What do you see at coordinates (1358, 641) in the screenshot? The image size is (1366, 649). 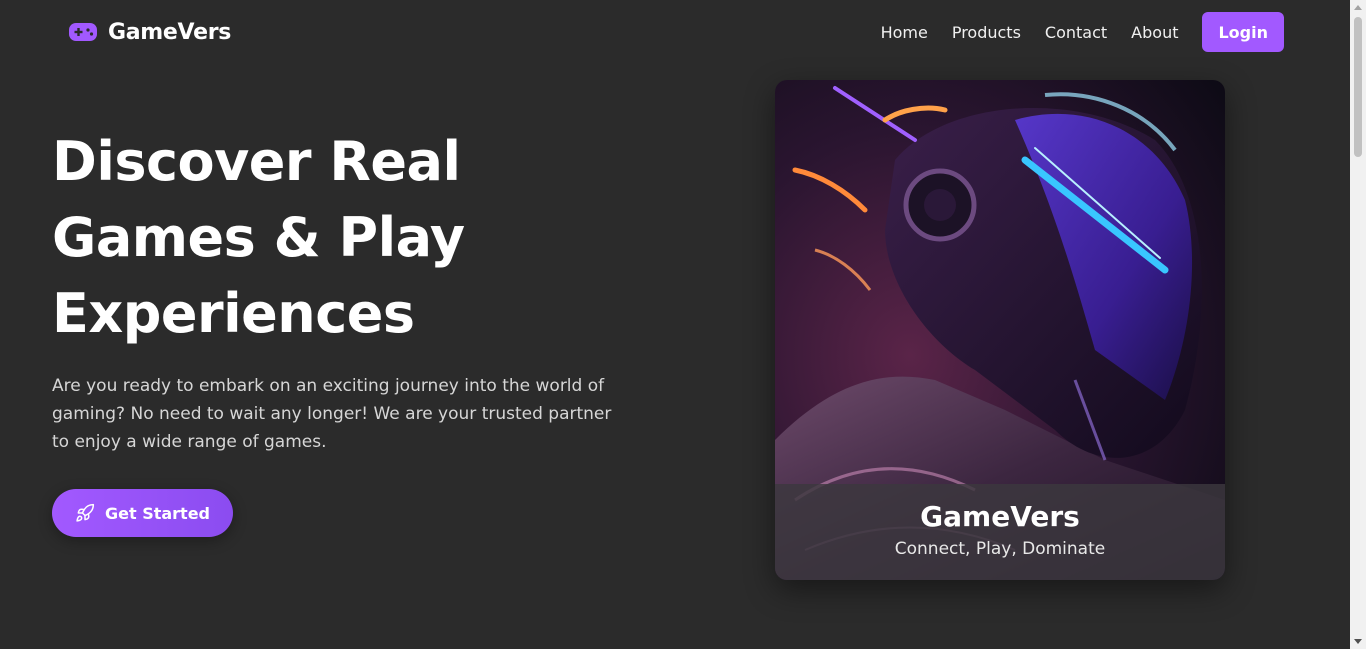 I see `scroll-down-icon` at bounding box center [1358, 641].